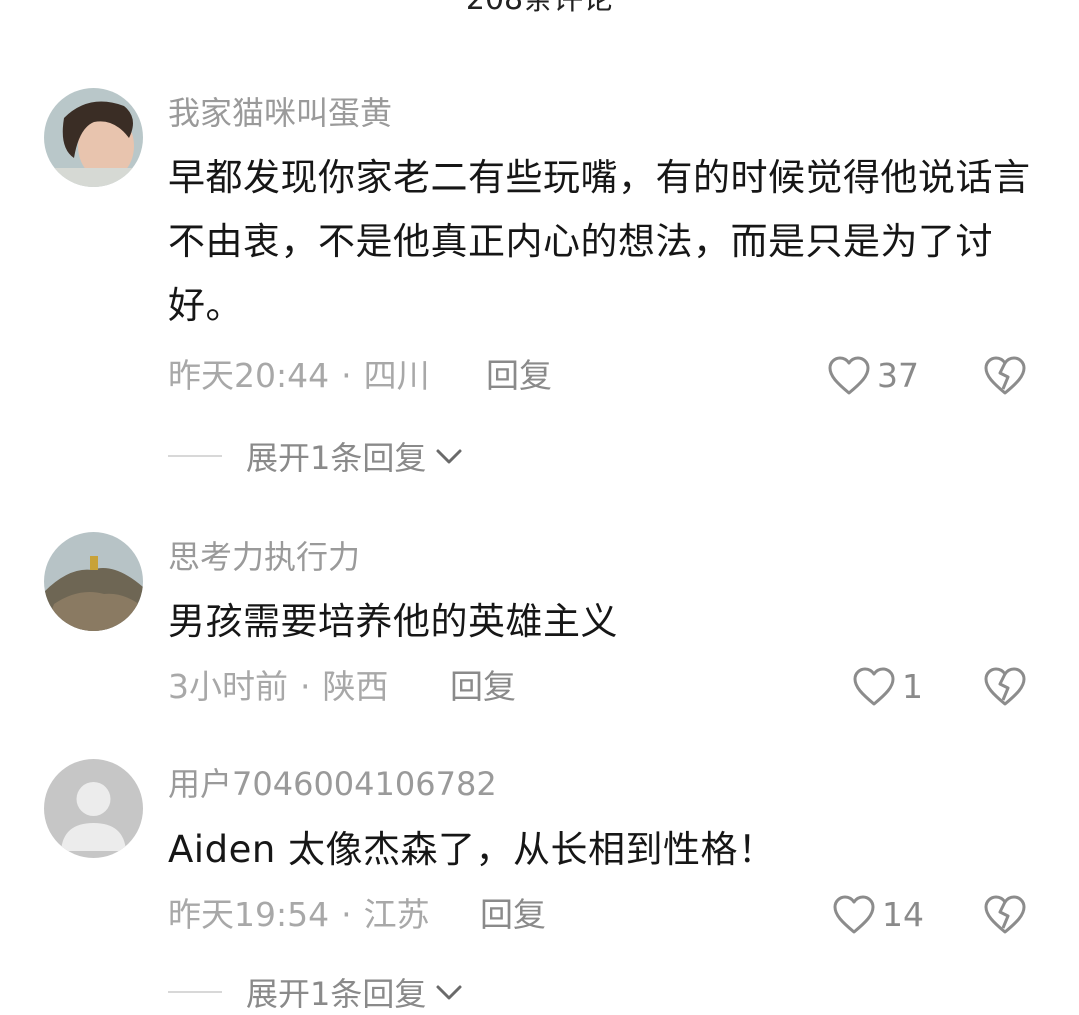  I want to click on comment-time: 昨天20:44, so click(249, 375).